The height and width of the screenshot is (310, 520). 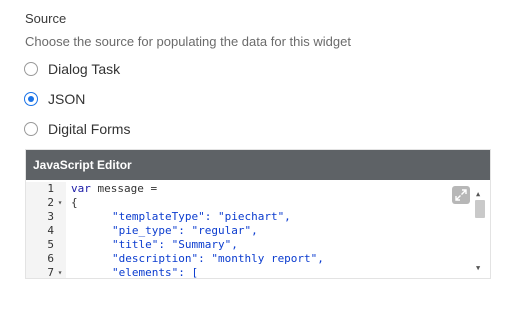 What do you see at coordinates (201, 216) in the screenshot?
I see `code-text: "templateType": "piechart",` at bounding box center [201, 216].